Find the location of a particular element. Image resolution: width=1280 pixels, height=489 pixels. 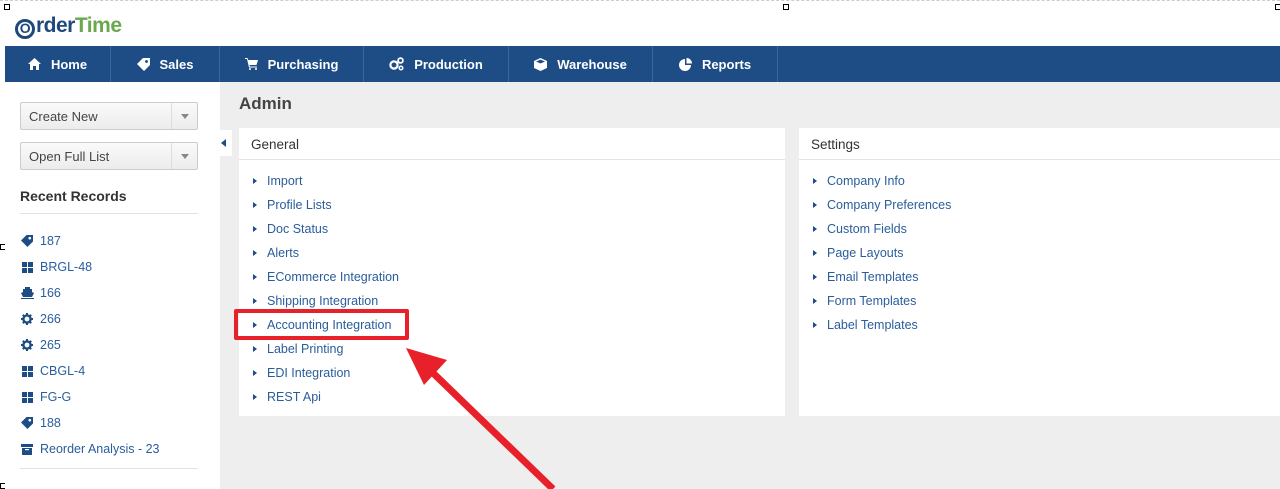

link-label: Label Templates is located at coordinates (872, 325).